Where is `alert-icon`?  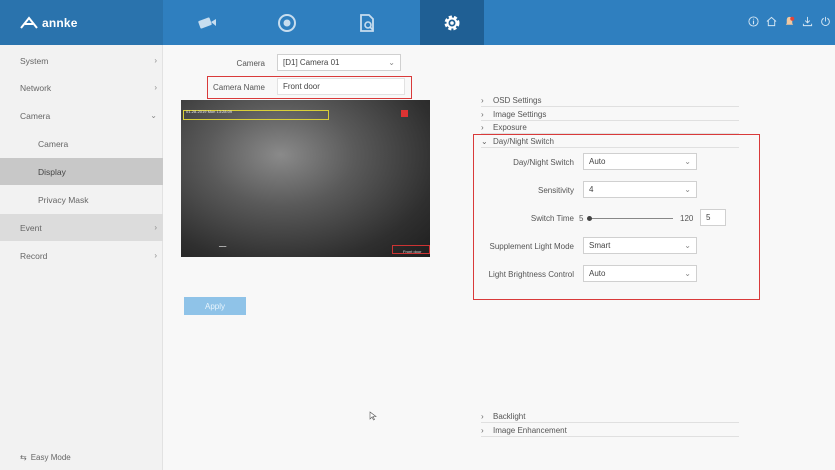
alert-icon is located at coordinates (789, 21).